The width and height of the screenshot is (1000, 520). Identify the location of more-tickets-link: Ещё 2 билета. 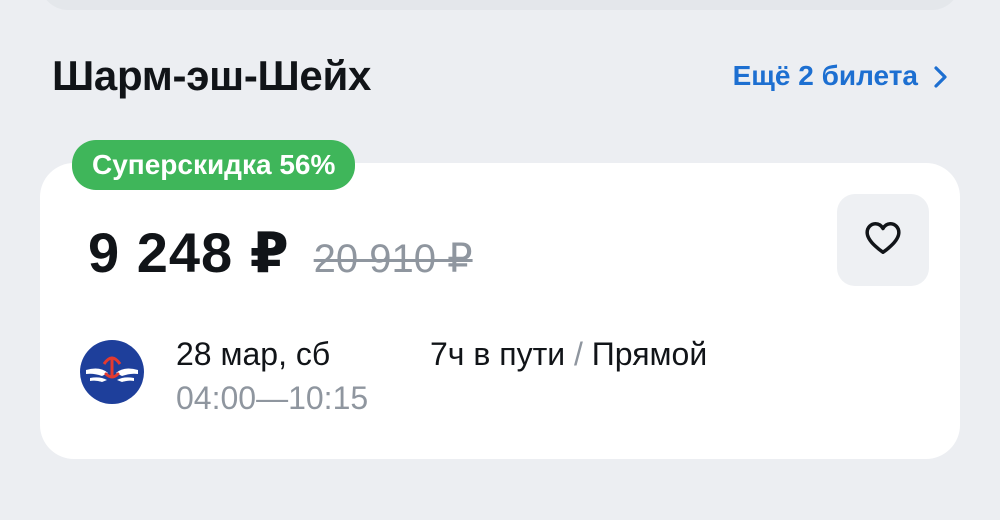
(842, 76).